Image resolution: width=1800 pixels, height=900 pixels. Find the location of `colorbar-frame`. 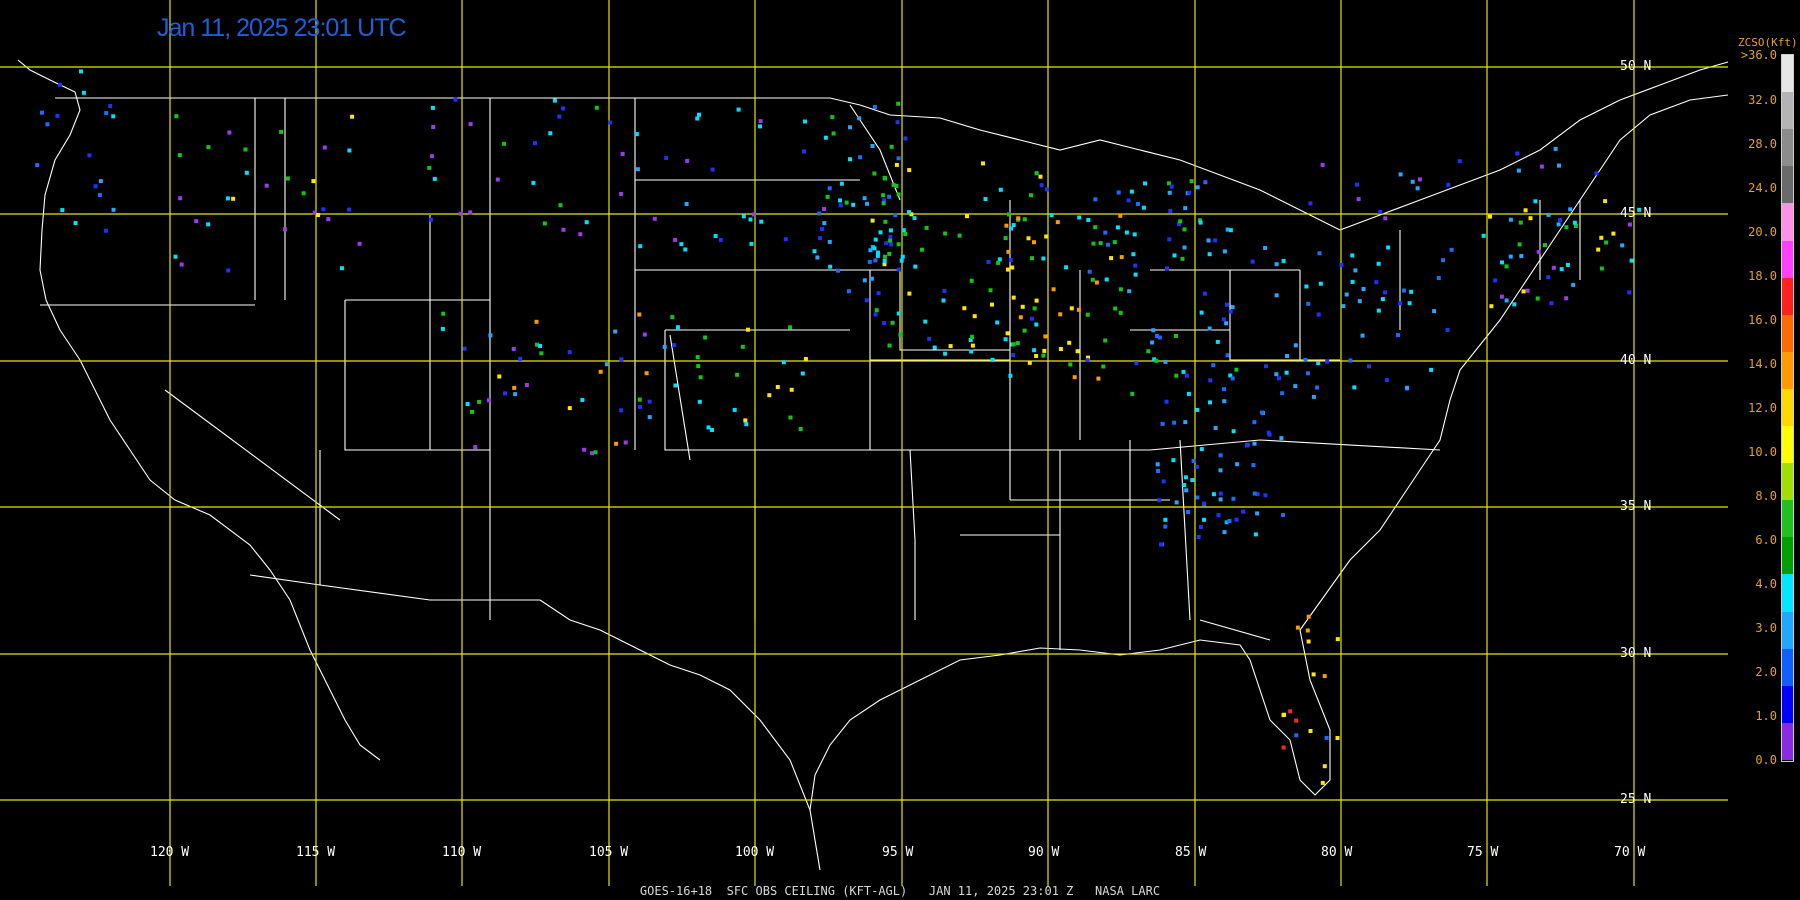

colorbar-frame is located at coordinates (1787, 408).